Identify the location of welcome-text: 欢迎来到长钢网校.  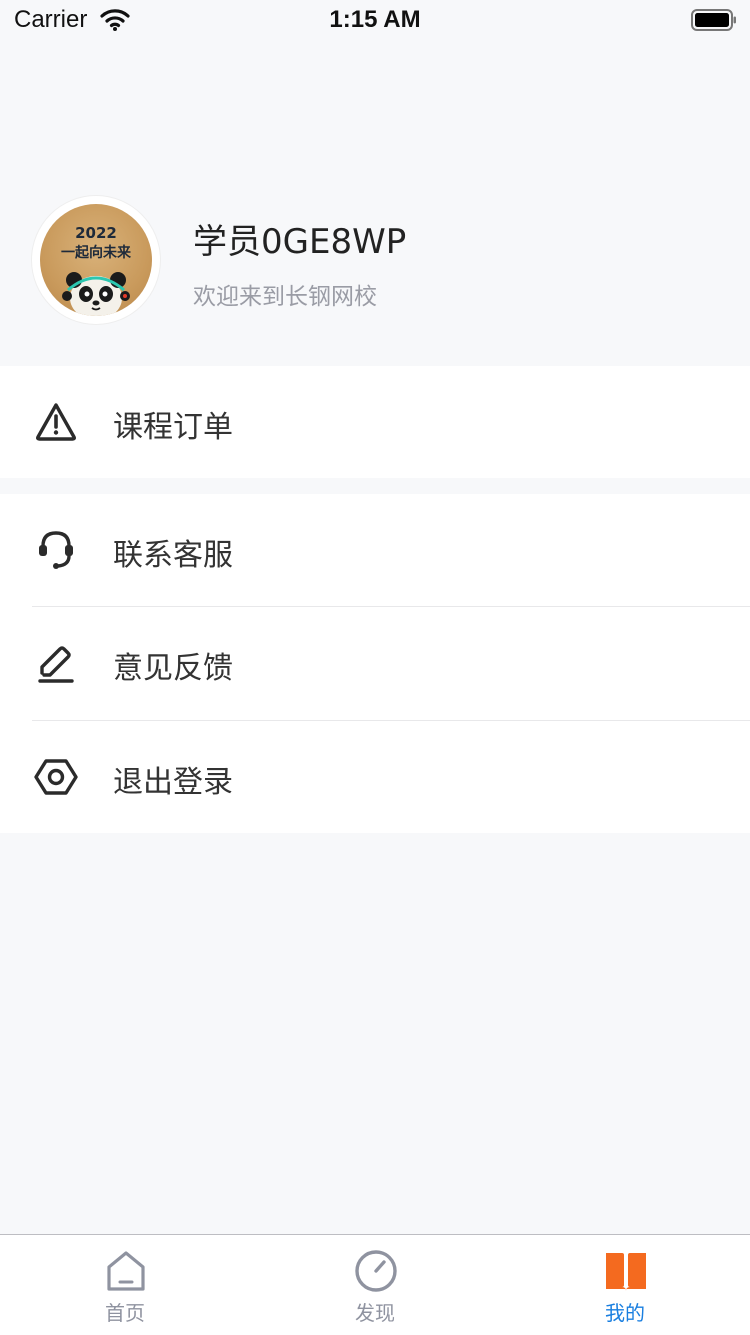
(285, 297).